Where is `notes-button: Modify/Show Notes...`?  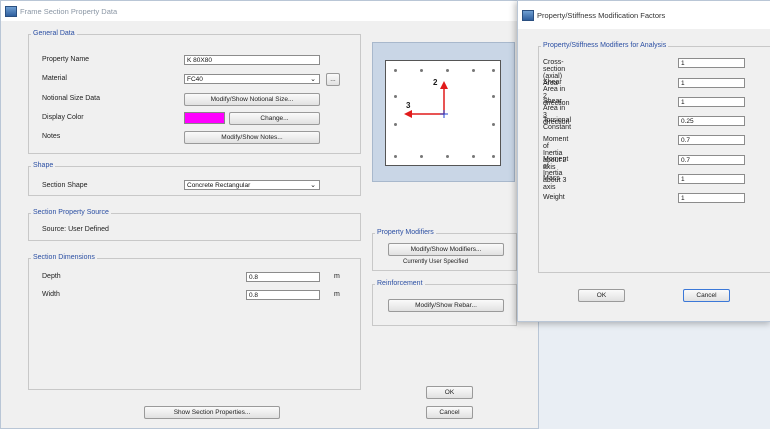 notes-button: Modify/Show Notes... is located at coordinates (252, 137).